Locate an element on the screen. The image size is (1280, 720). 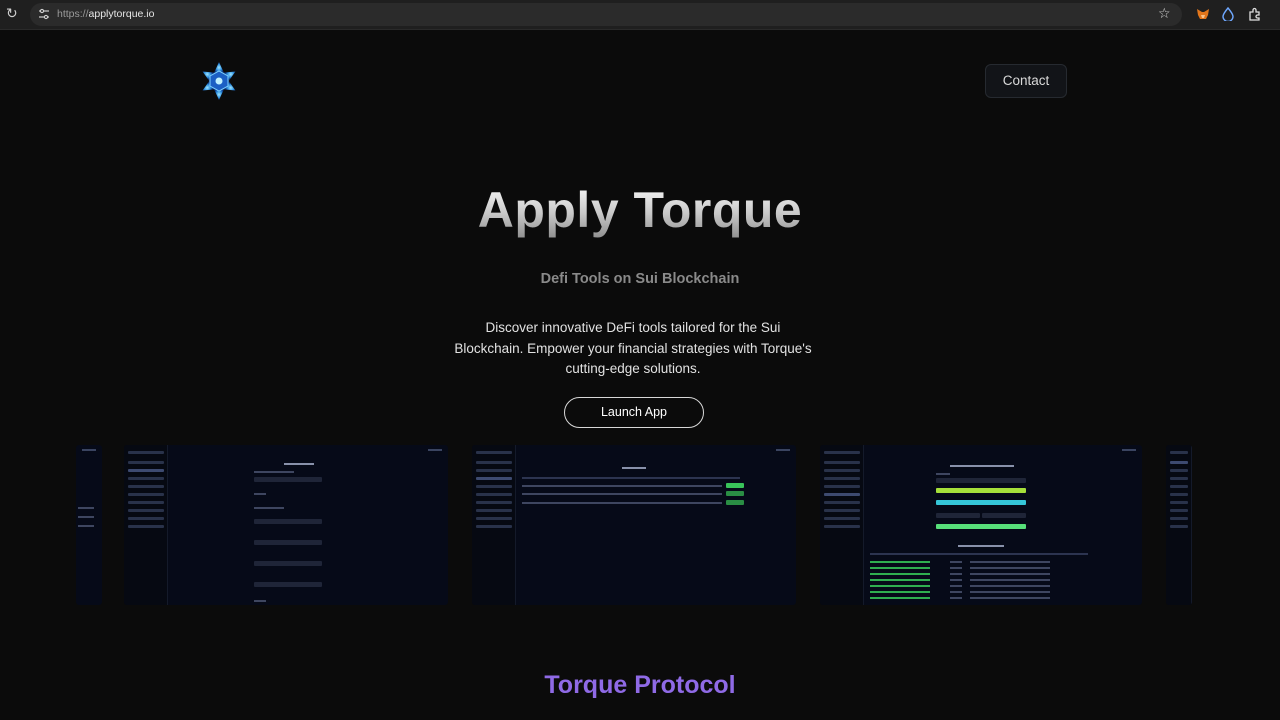
tune-icon is located at coordinates (44, 14).